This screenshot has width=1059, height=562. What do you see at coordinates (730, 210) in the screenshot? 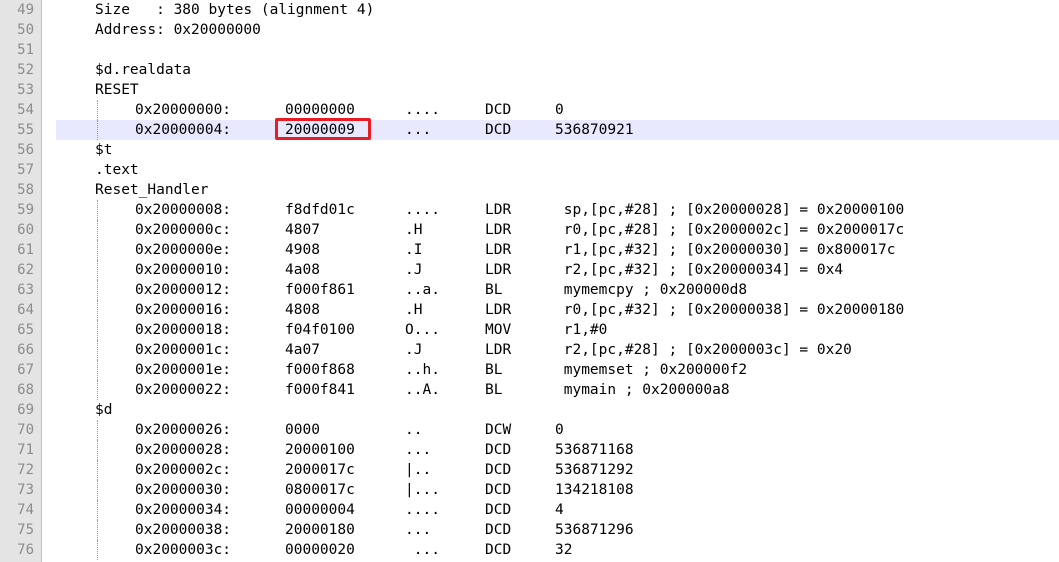
I see `instruction-operands: sp,[pc,#28] ; [0x20000028] = 0x20000100` at bounding box center [730, 210].